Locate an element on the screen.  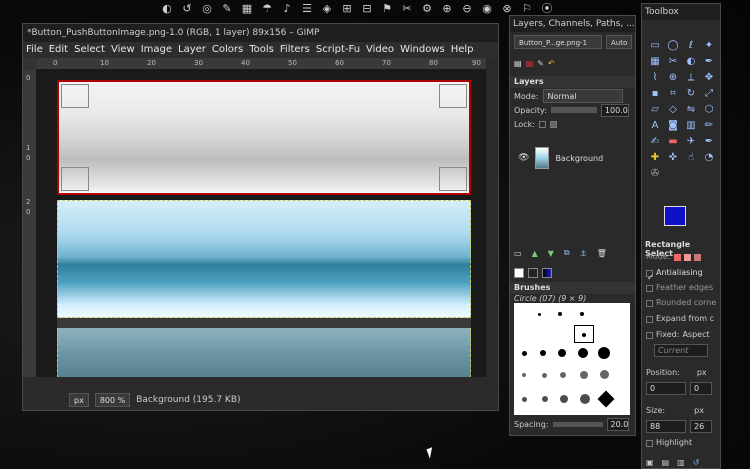
color-picker-icon: ⌇ is located at coordinates (655, 78).